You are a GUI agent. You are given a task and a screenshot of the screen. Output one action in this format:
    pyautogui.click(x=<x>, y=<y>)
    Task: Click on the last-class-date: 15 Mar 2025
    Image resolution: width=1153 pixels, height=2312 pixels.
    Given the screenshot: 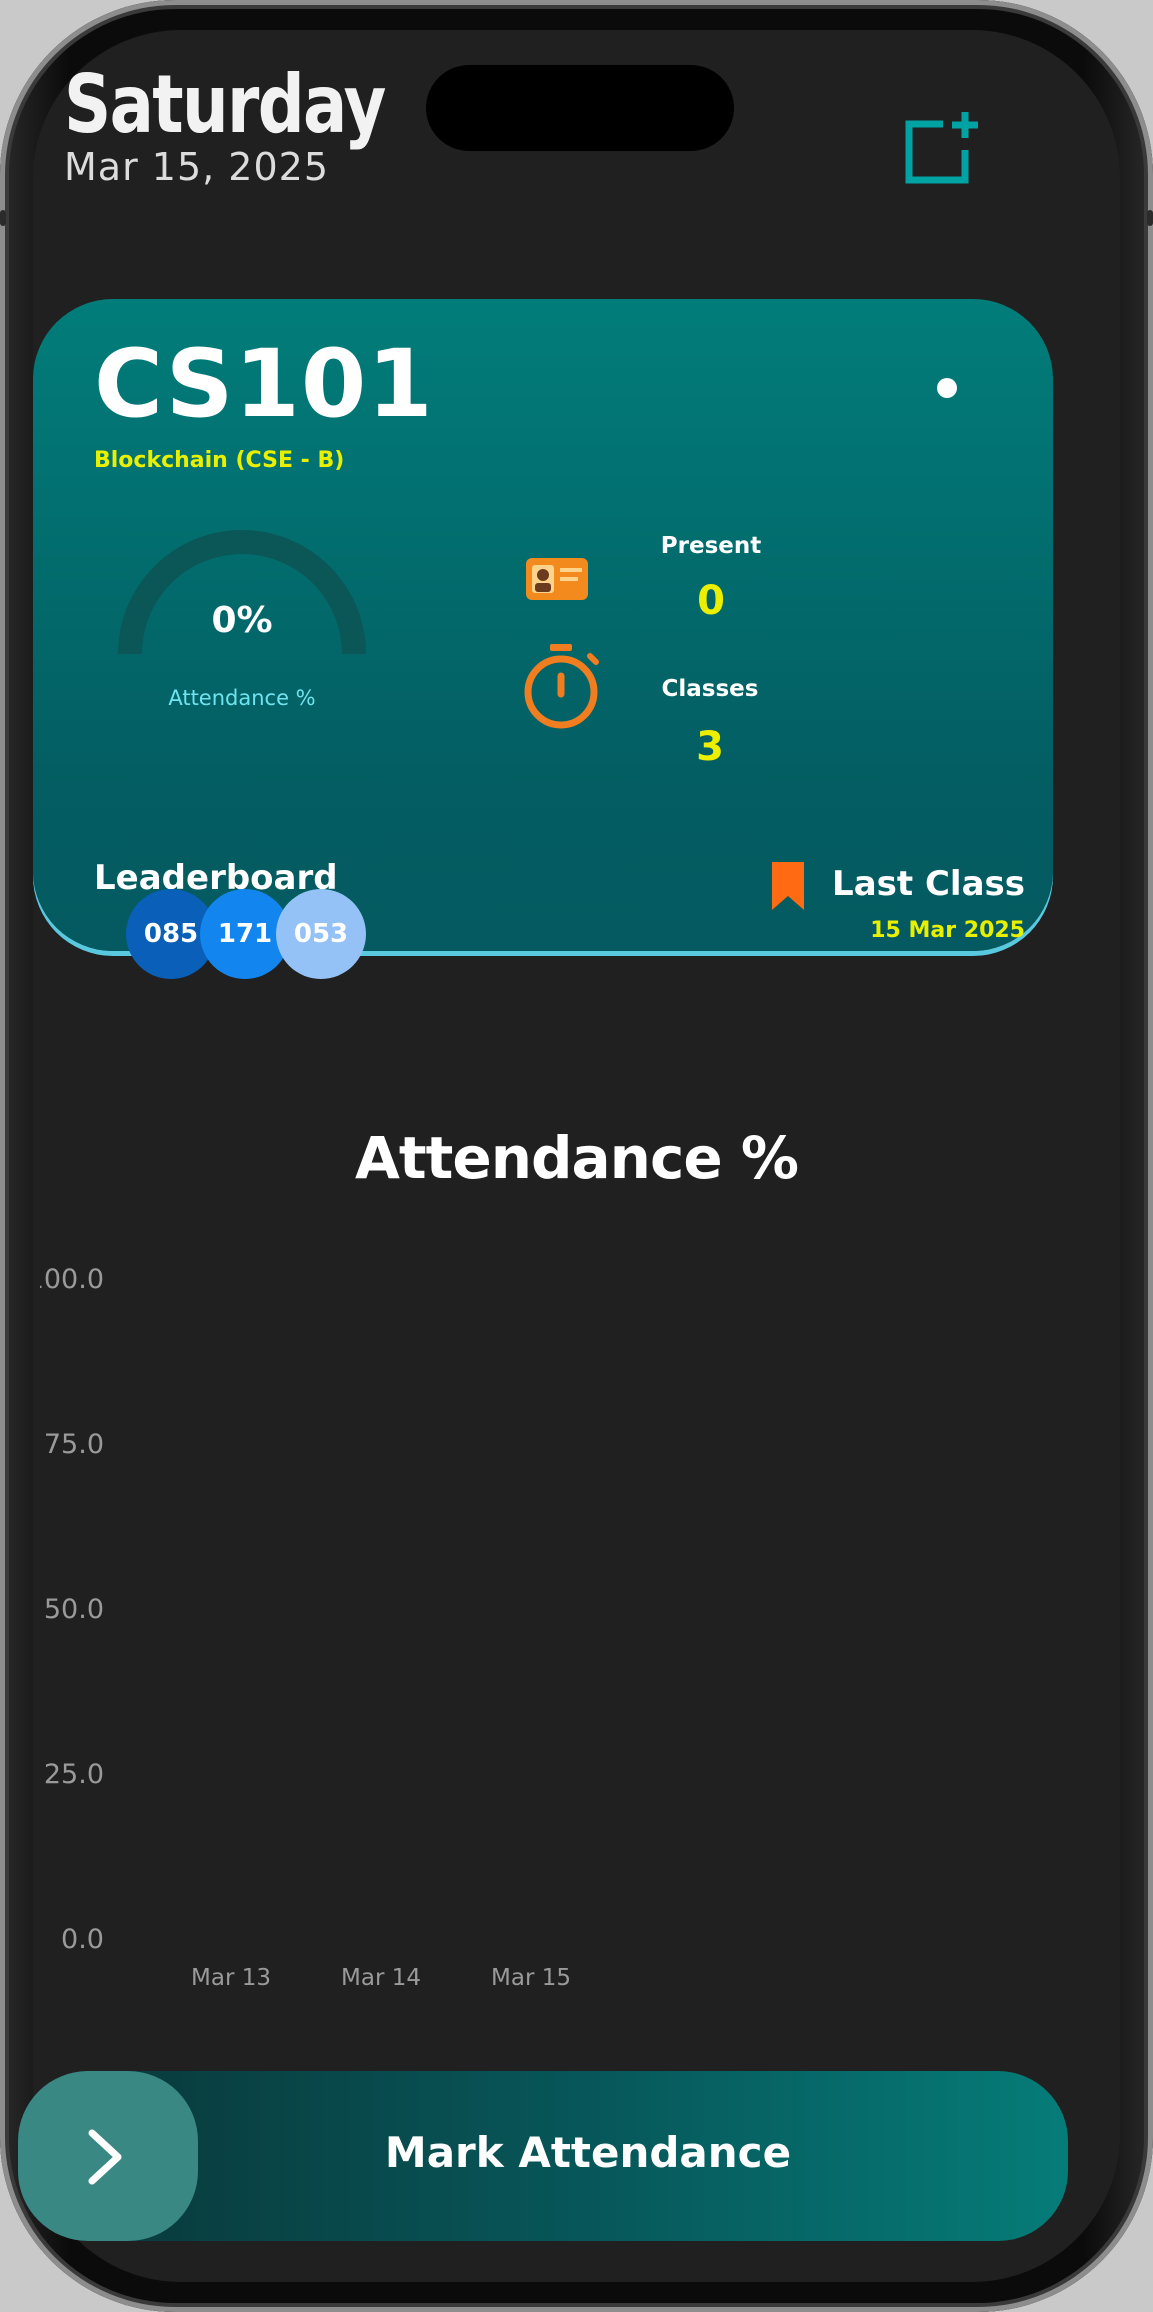 What is the action you would take?
    pyautogui.click(x=947, y=930)
    